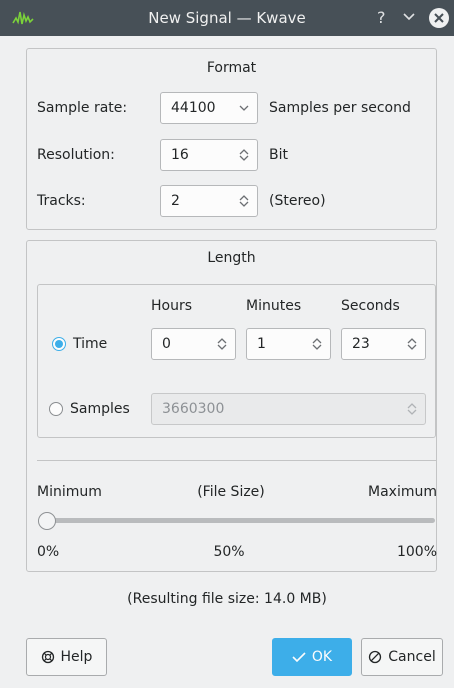  Describe the element at coordinates (381, 17) in the screenshot. I see `context-help-button: ?` at that location.